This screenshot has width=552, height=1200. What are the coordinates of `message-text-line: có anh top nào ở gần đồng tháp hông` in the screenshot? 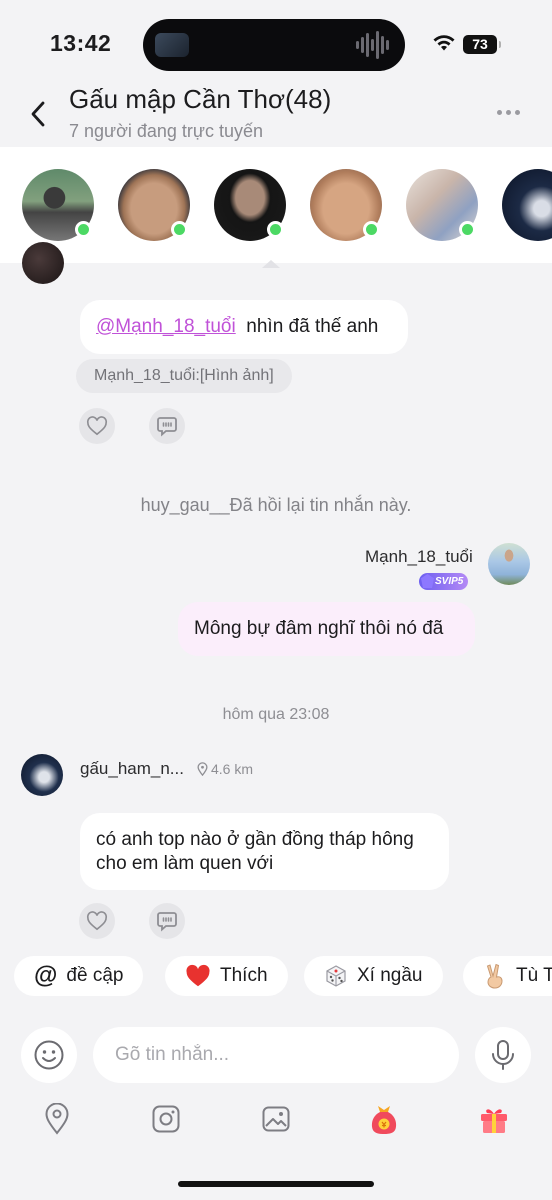 It's located at (255, 839).